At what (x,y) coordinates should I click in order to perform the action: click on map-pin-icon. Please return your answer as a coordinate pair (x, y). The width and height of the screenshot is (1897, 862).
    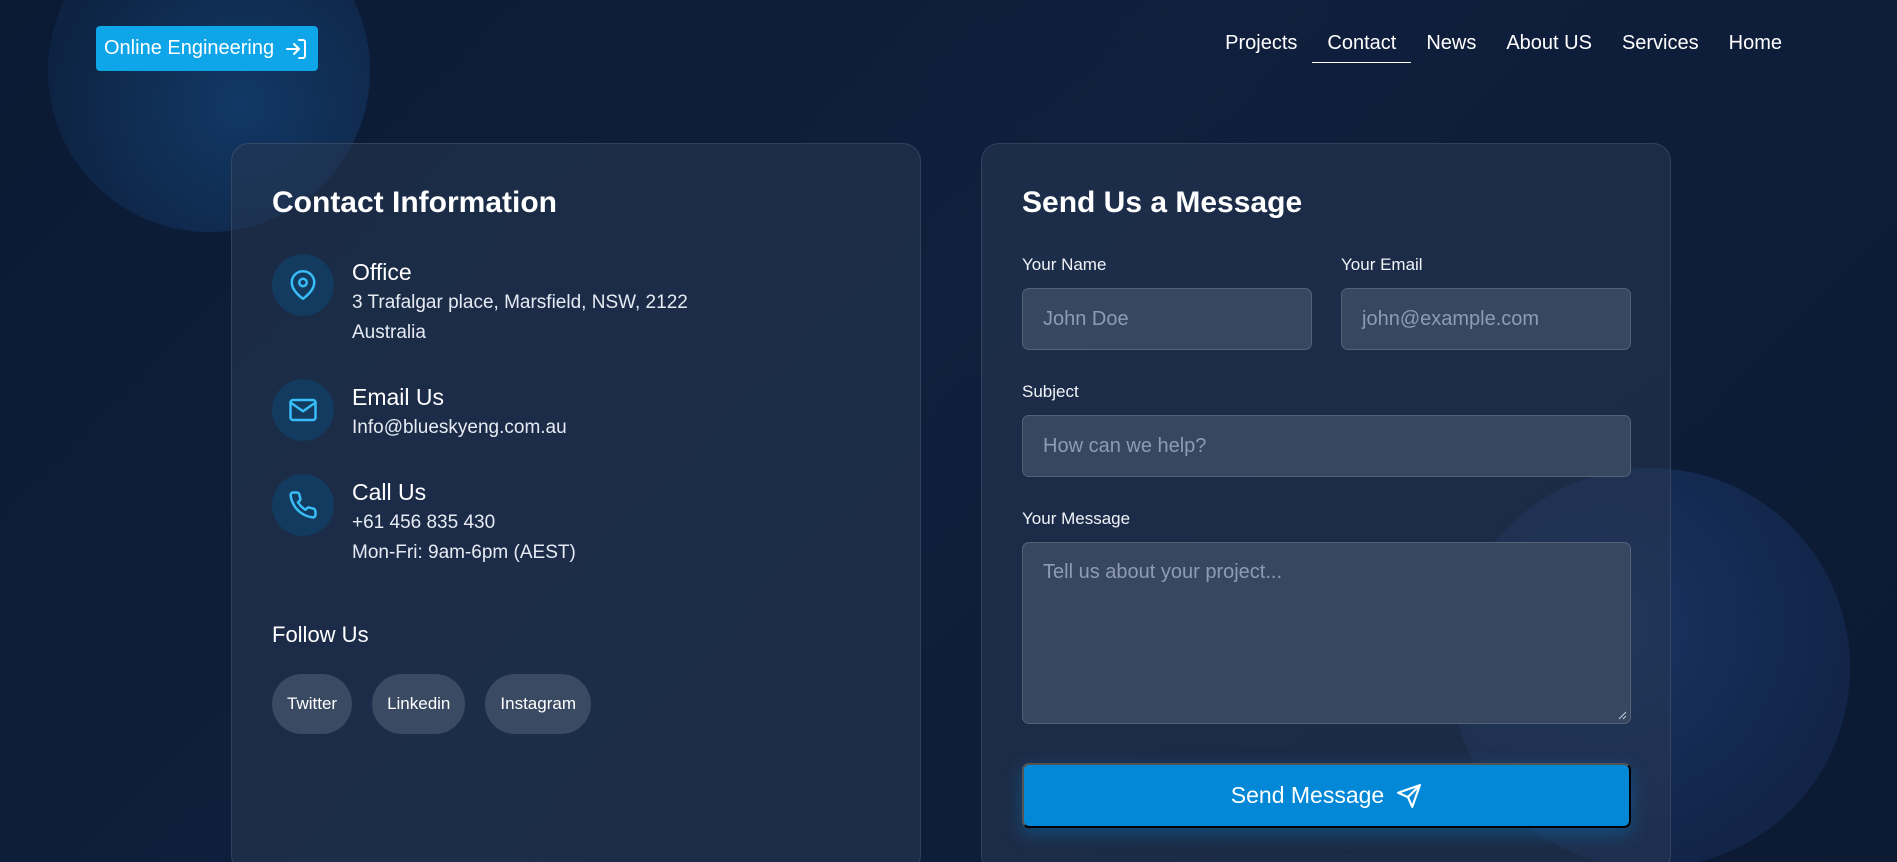
    Looking at the image, I should click on (303, 285).